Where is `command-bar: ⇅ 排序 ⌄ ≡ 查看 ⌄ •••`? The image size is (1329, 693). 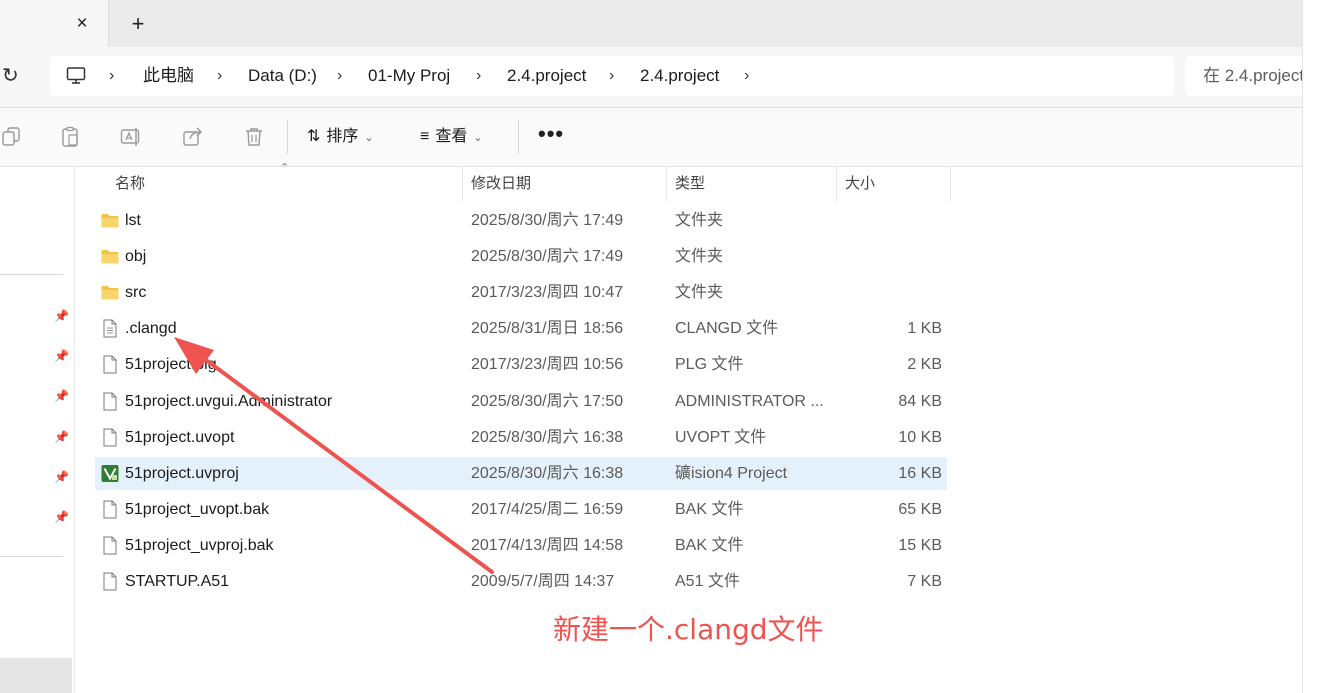 command-bar: ⇅ 排序 ⌄ ≡ 查看 ⌄ ••• is located at coordinates (651, 137).